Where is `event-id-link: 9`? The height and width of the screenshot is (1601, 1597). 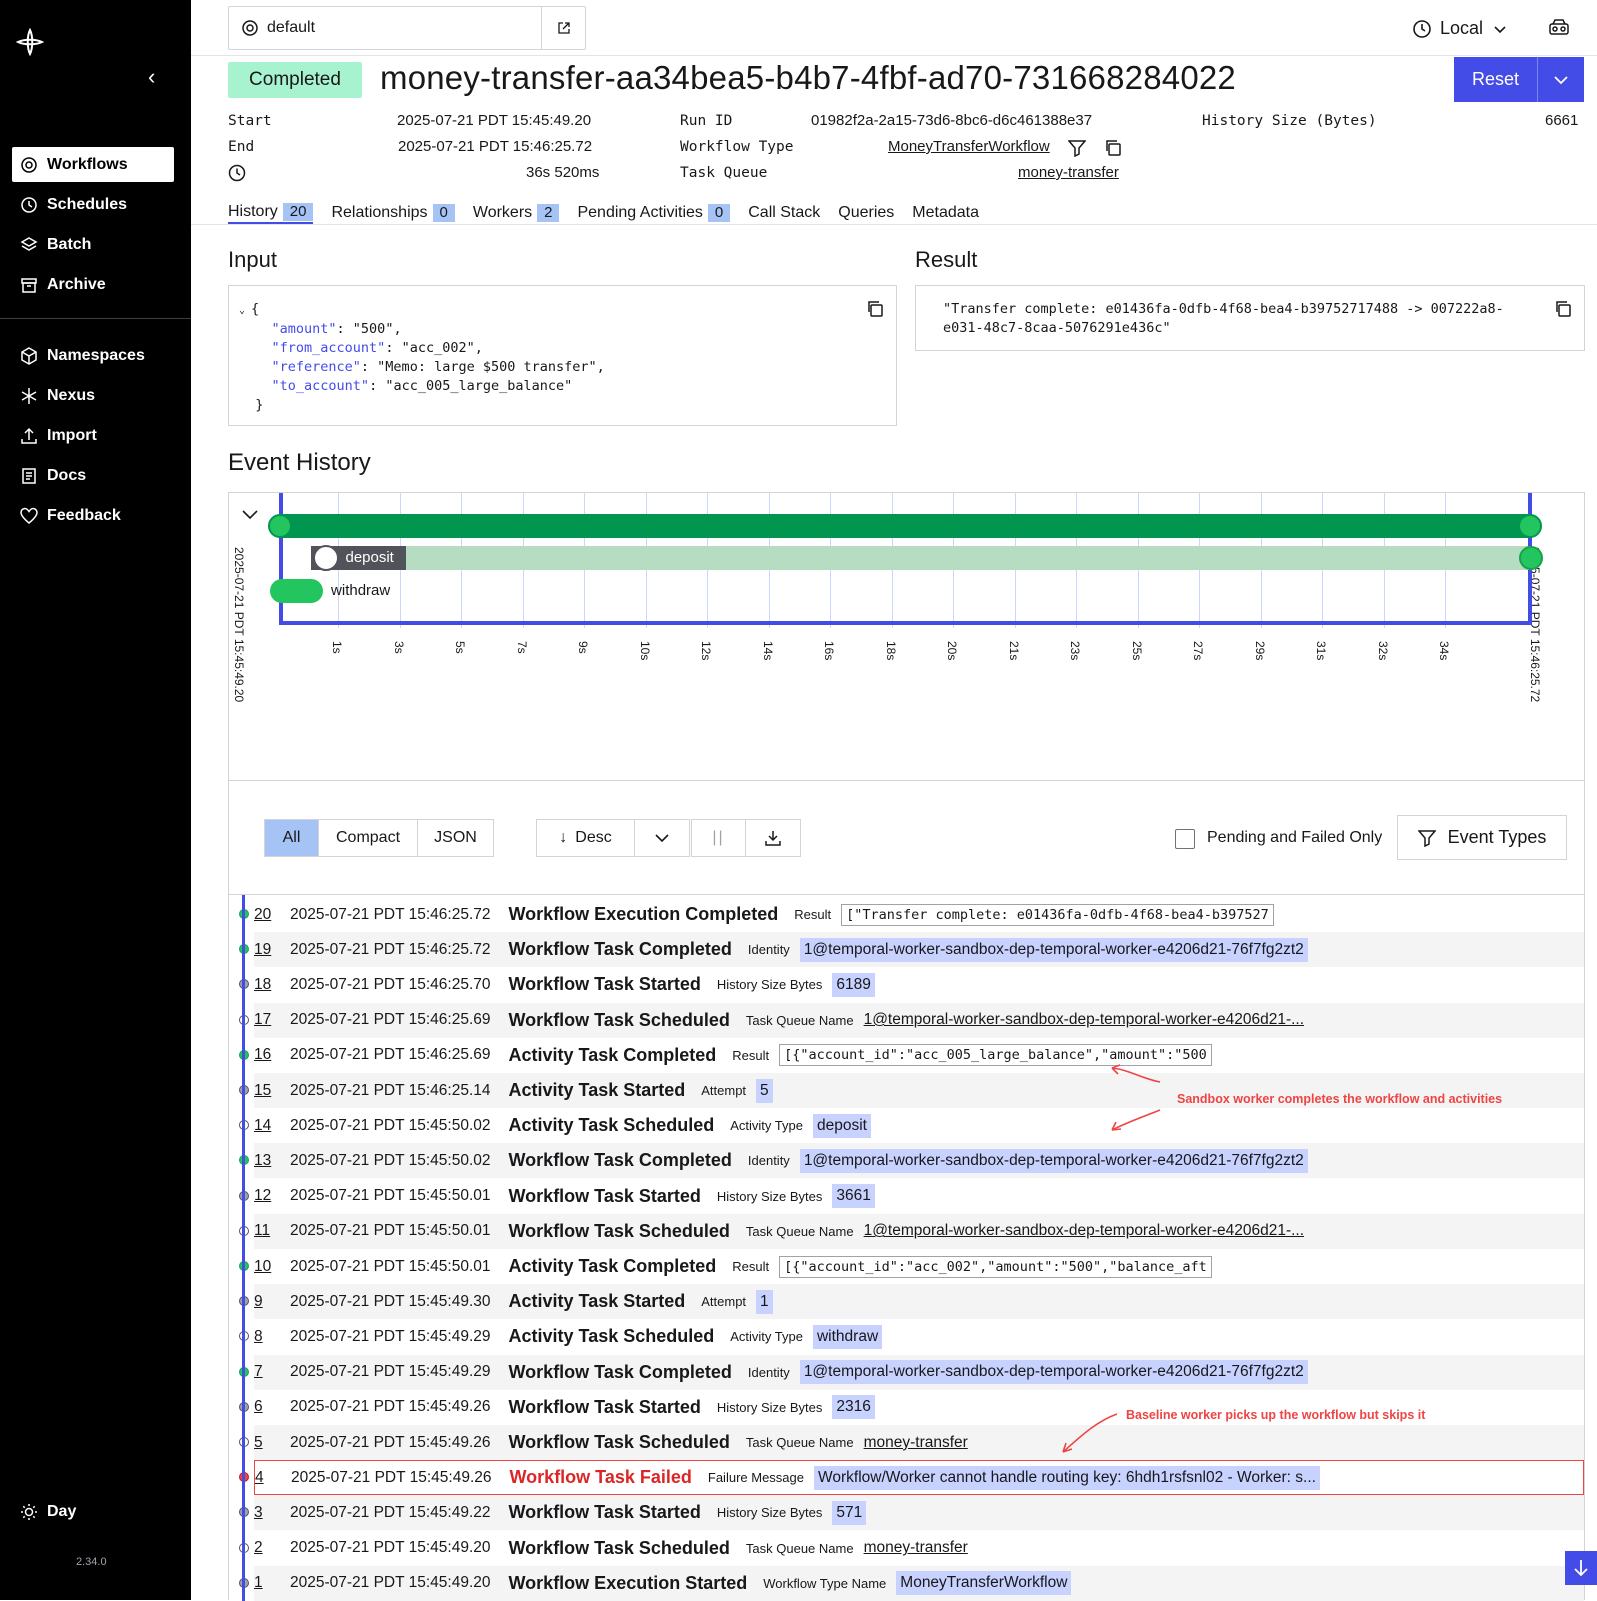
event-id-link: 9 is located at coordinates (265, 1302).